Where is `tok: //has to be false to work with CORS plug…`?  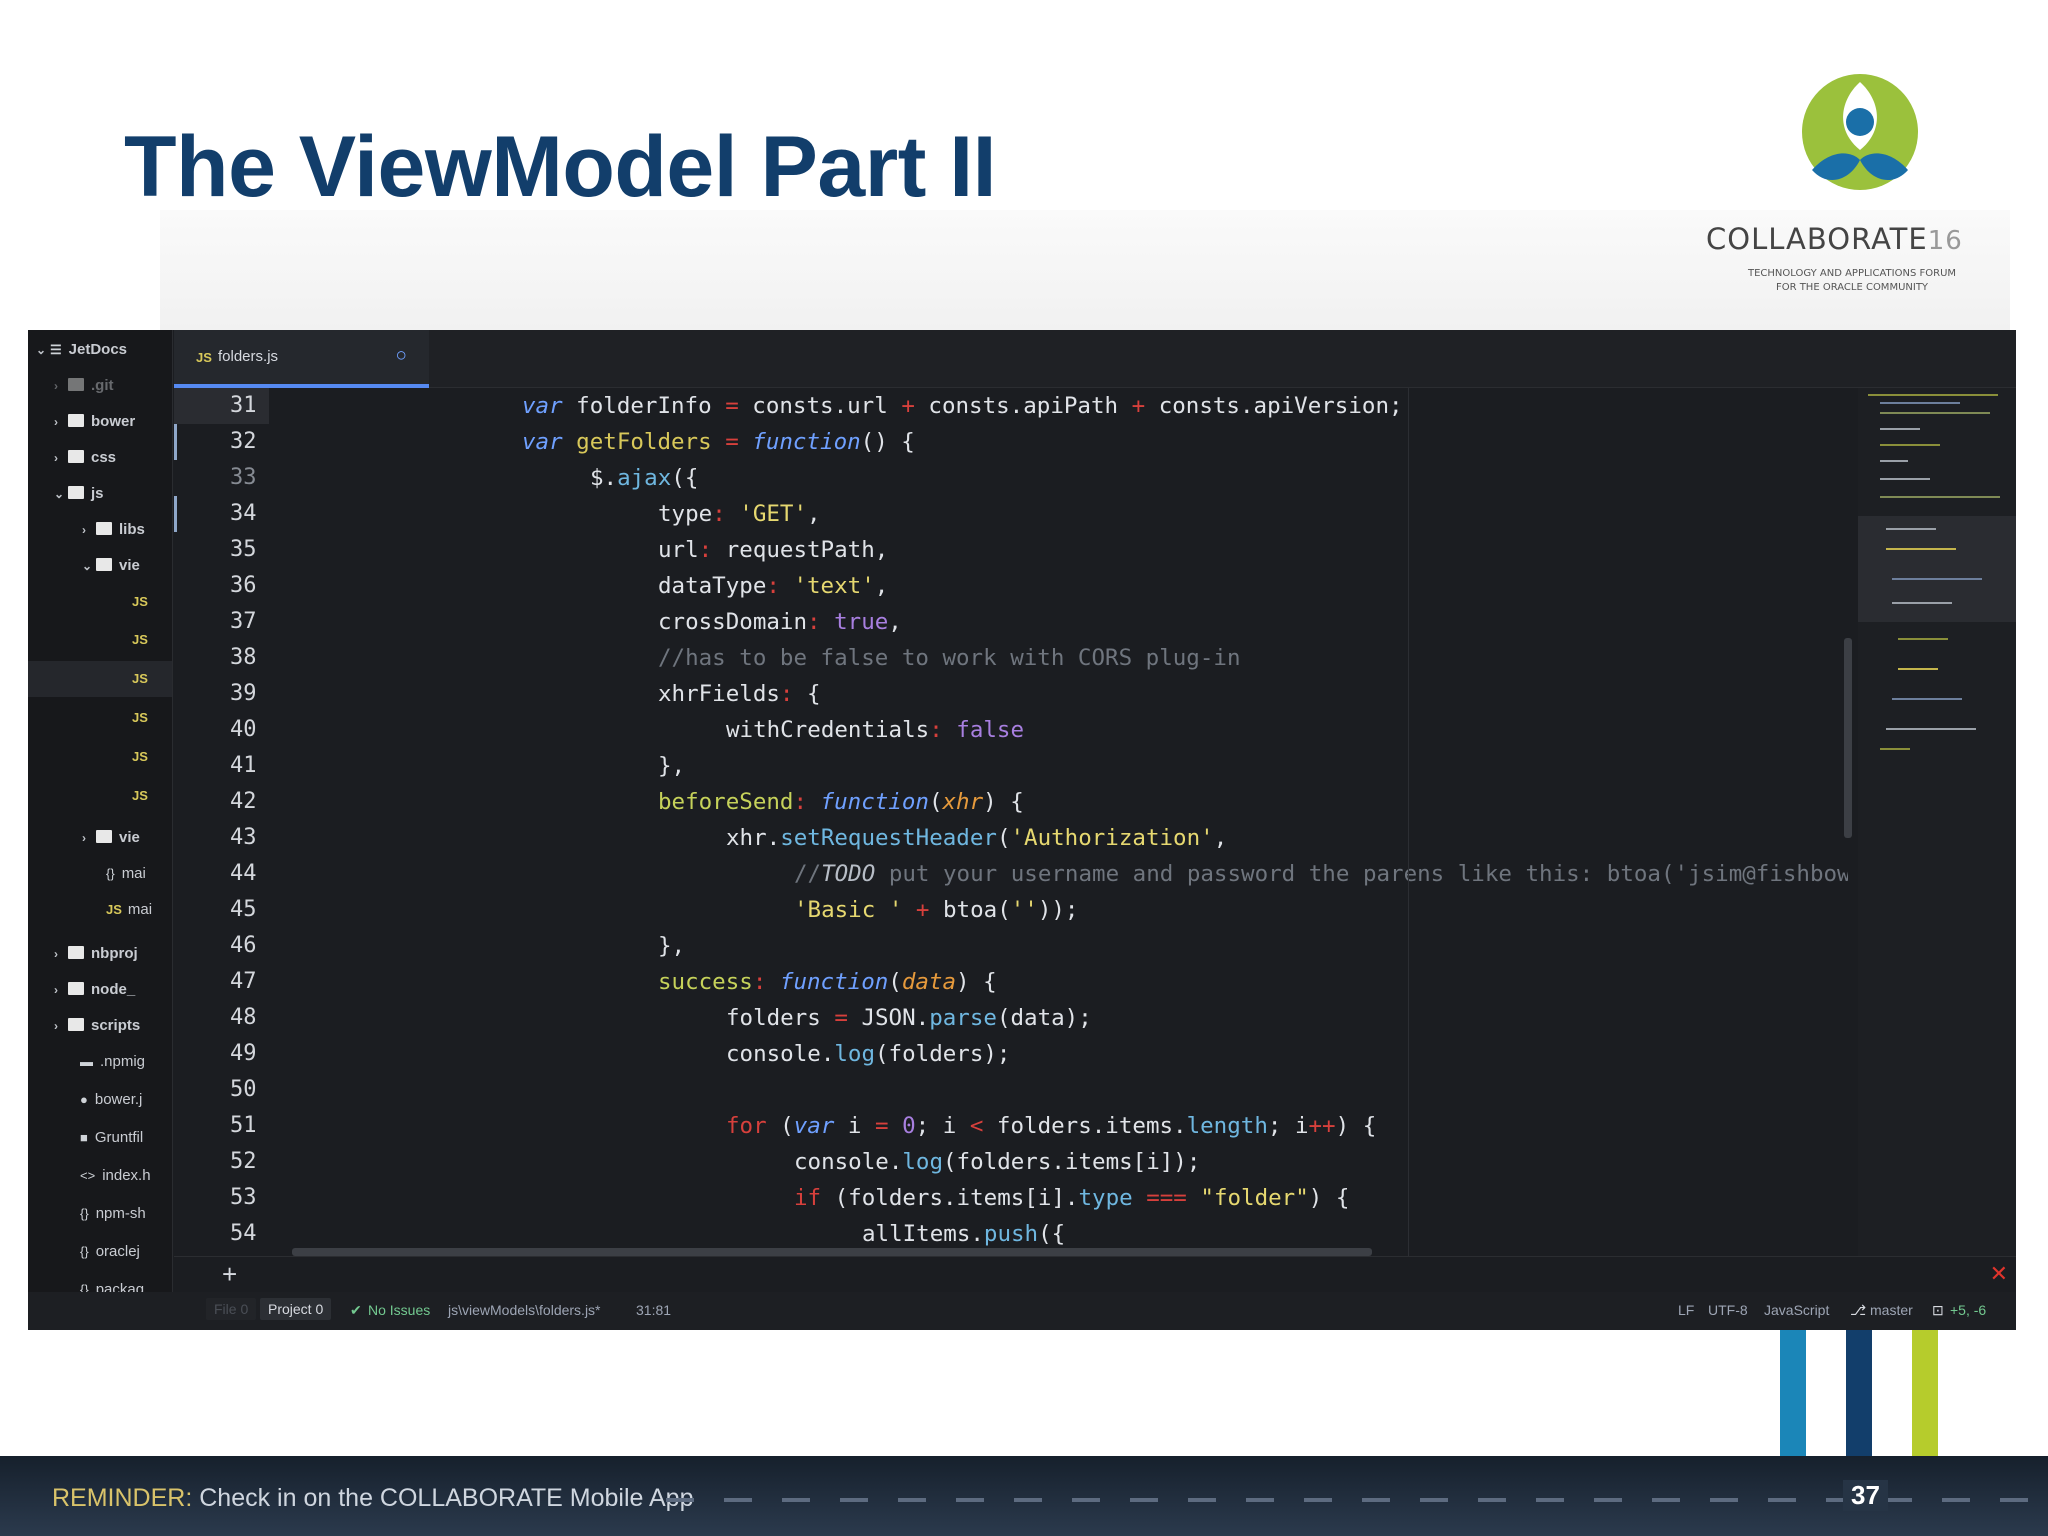
tok: //has to be false to work with CORS plug… is located at coordinates (949, 658).